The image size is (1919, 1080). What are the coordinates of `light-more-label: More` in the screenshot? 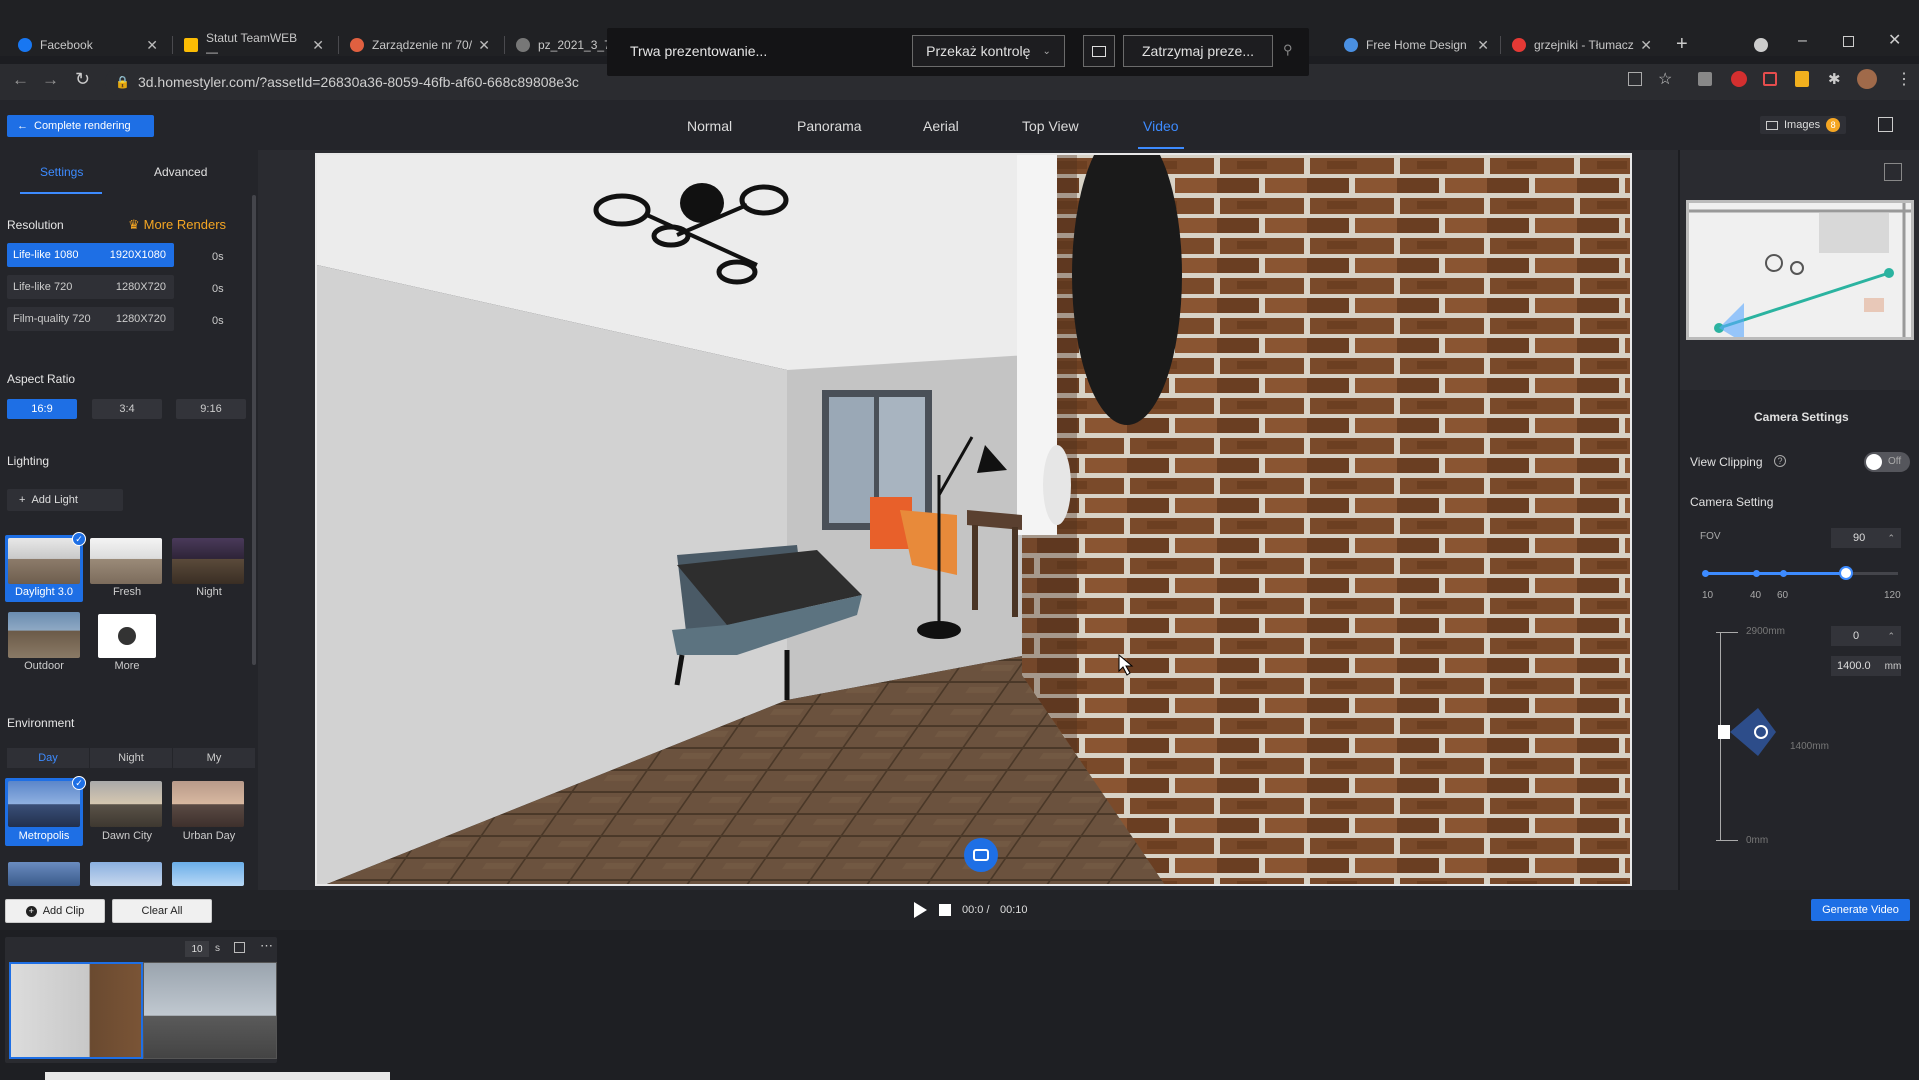 It's located at (127, 666).